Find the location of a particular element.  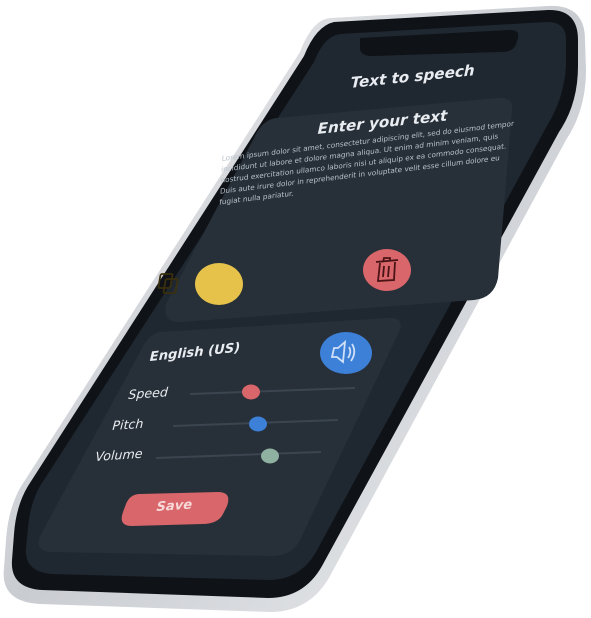

speed-knob is located at coordinates (251, 392).